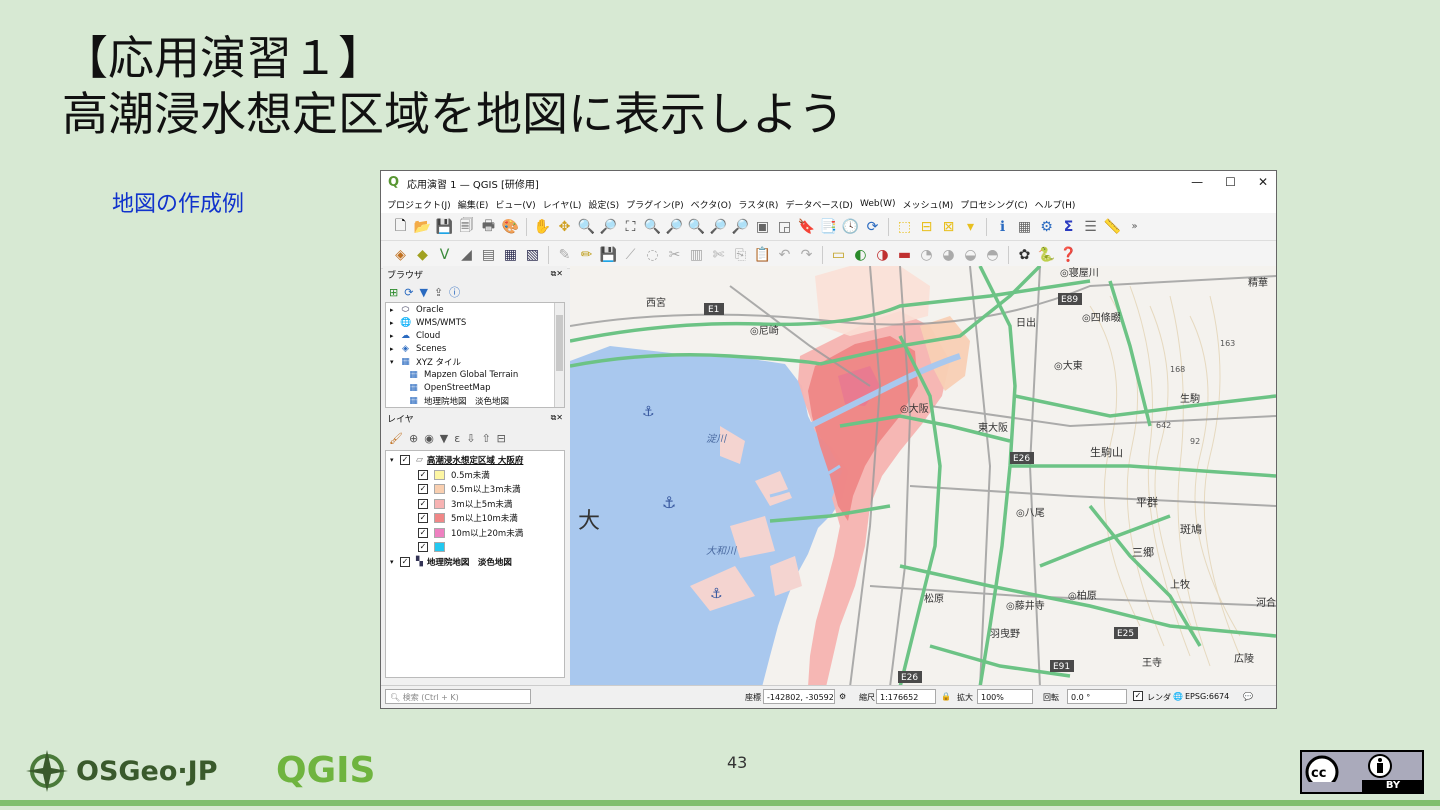 Image resolution: width=1440 pixels, height=810 pixels. I want to click on menu-item: プラグイン(P), so click(654, 204).